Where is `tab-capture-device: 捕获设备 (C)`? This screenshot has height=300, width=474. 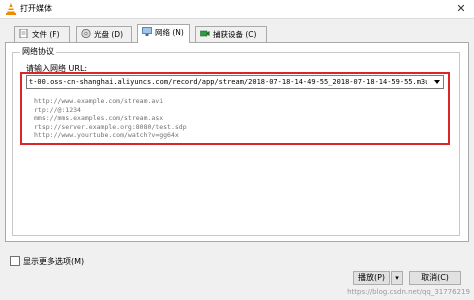 tab-capture-device: 捕获设备 (C) is located at coordinates (231, 34).